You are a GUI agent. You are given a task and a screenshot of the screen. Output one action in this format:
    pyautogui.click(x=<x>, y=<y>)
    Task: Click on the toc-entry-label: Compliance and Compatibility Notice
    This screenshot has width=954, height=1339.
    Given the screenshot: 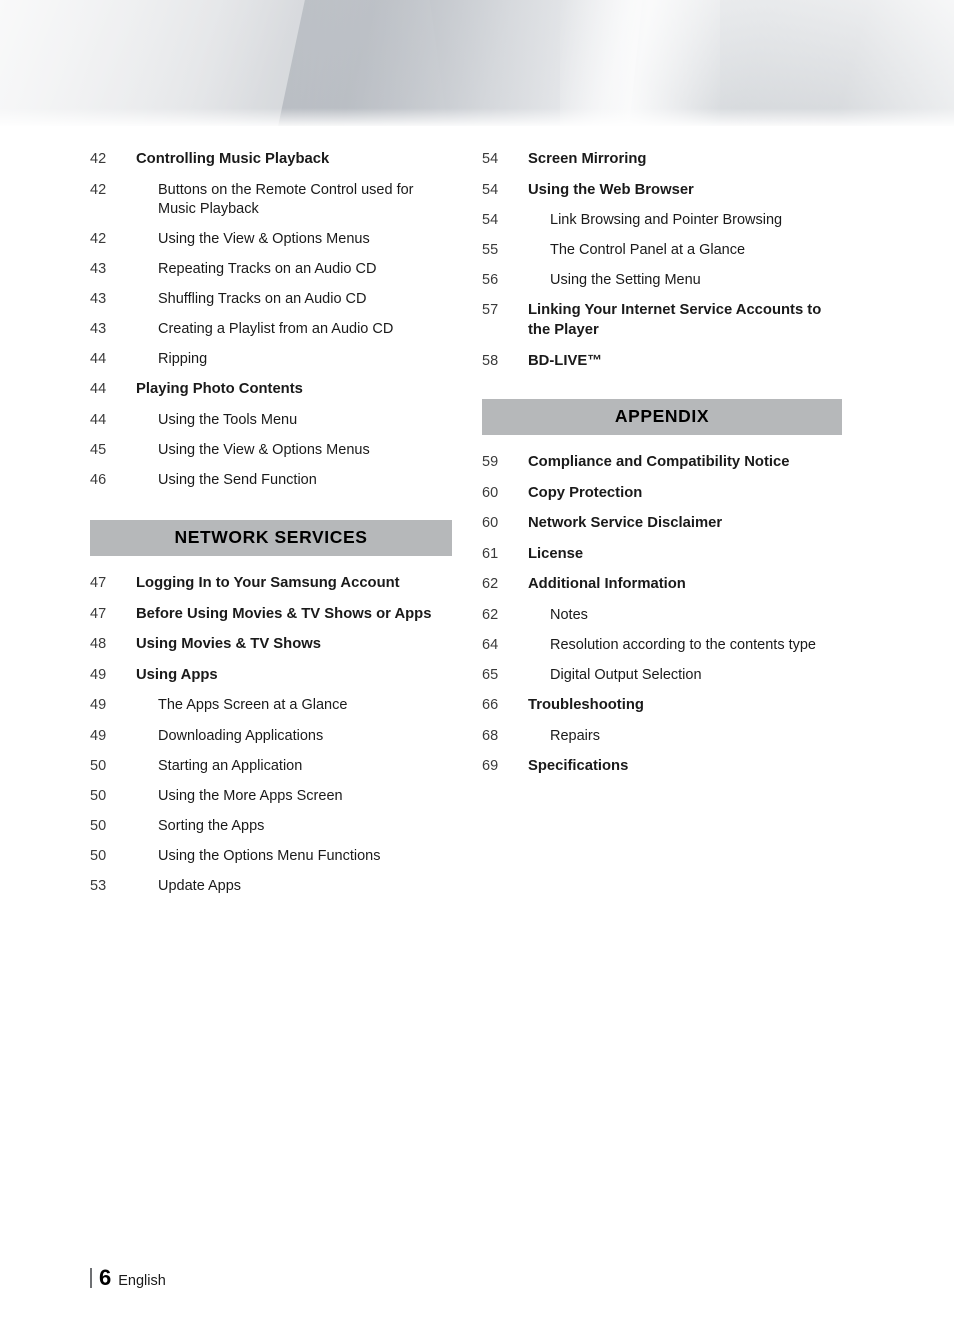 What is the action you would take?
    pyautogui.click(x=659, y=462)
    